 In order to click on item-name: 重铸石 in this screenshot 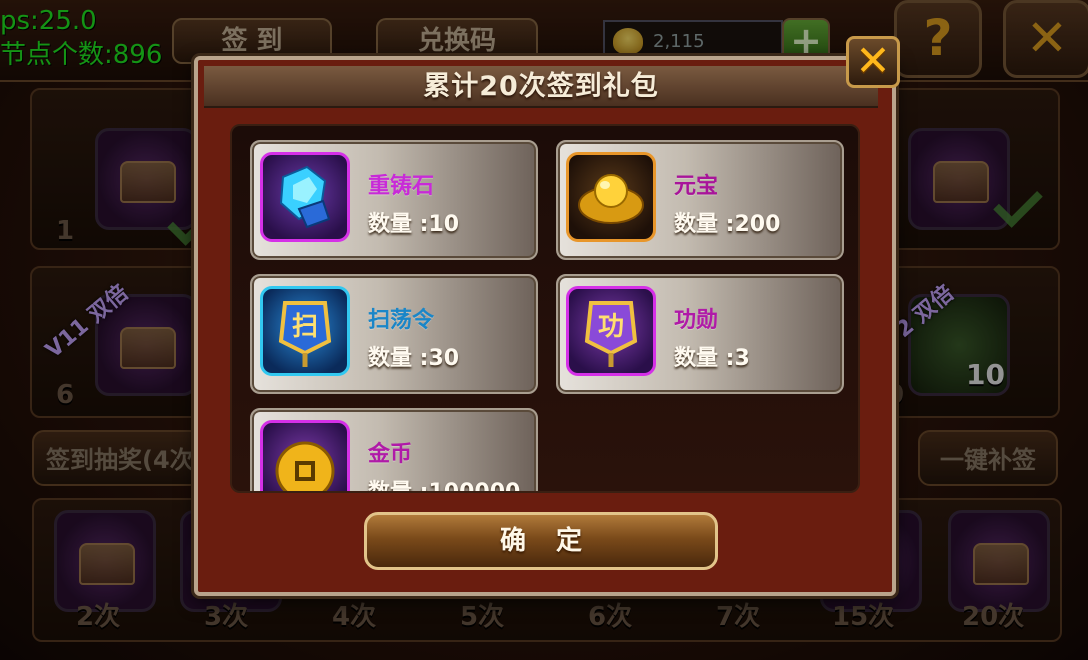, I will do `click(401, 186)`.